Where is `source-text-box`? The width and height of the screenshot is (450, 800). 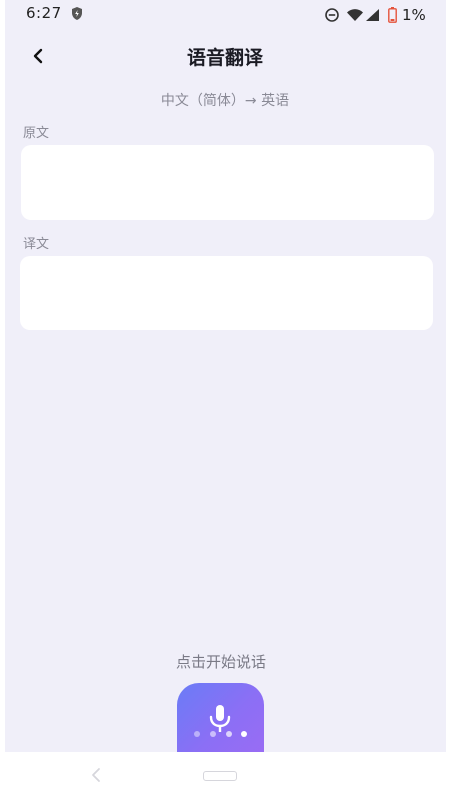
source-text-box is located at coordinates (227, 182).